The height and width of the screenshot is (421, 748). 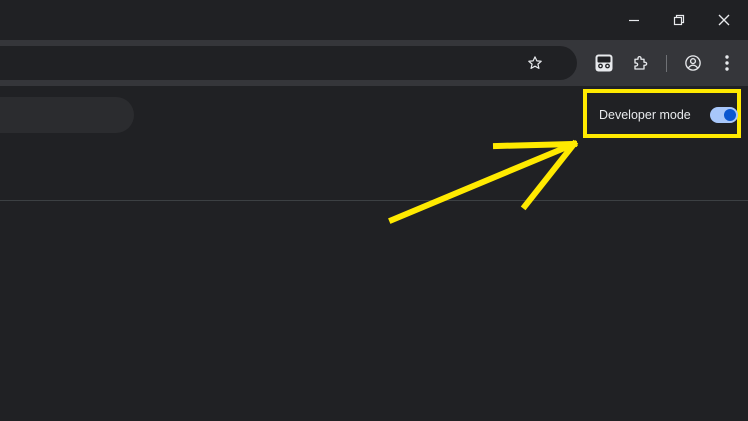 I want to click on developer-mode-toggle, so click(x=724, y=115).